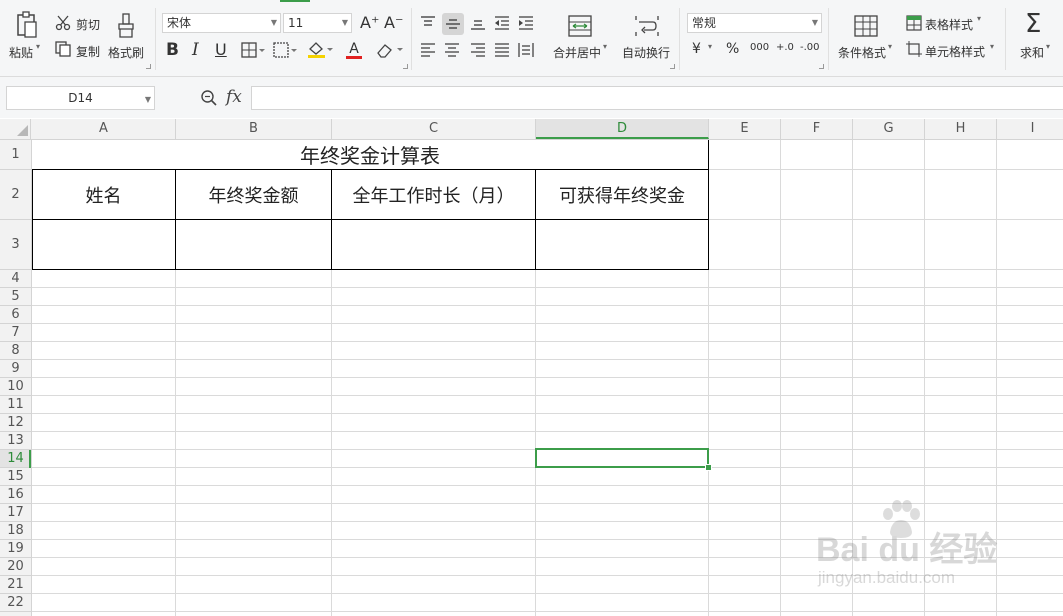 The height and width of the screenshot is (616, 1063). What do you see at coordinates (889, 129) in the screenshot?
I see `column-header-g: G` at bounding box center [889, 129].